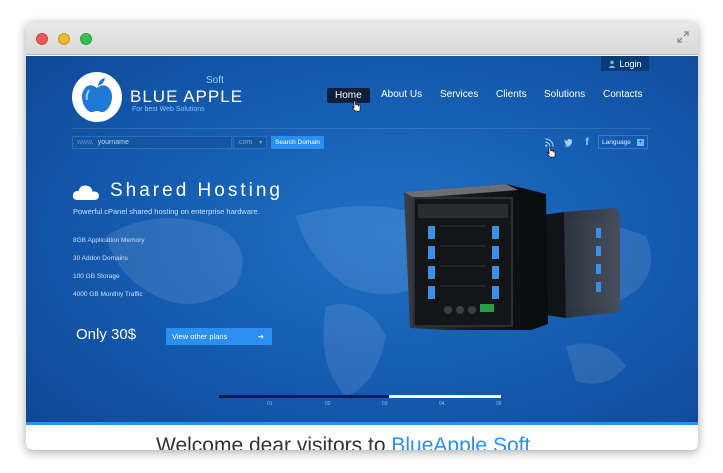 The image size is (723, 473). I want to click on language-selector: Language +, so click(623, 142).